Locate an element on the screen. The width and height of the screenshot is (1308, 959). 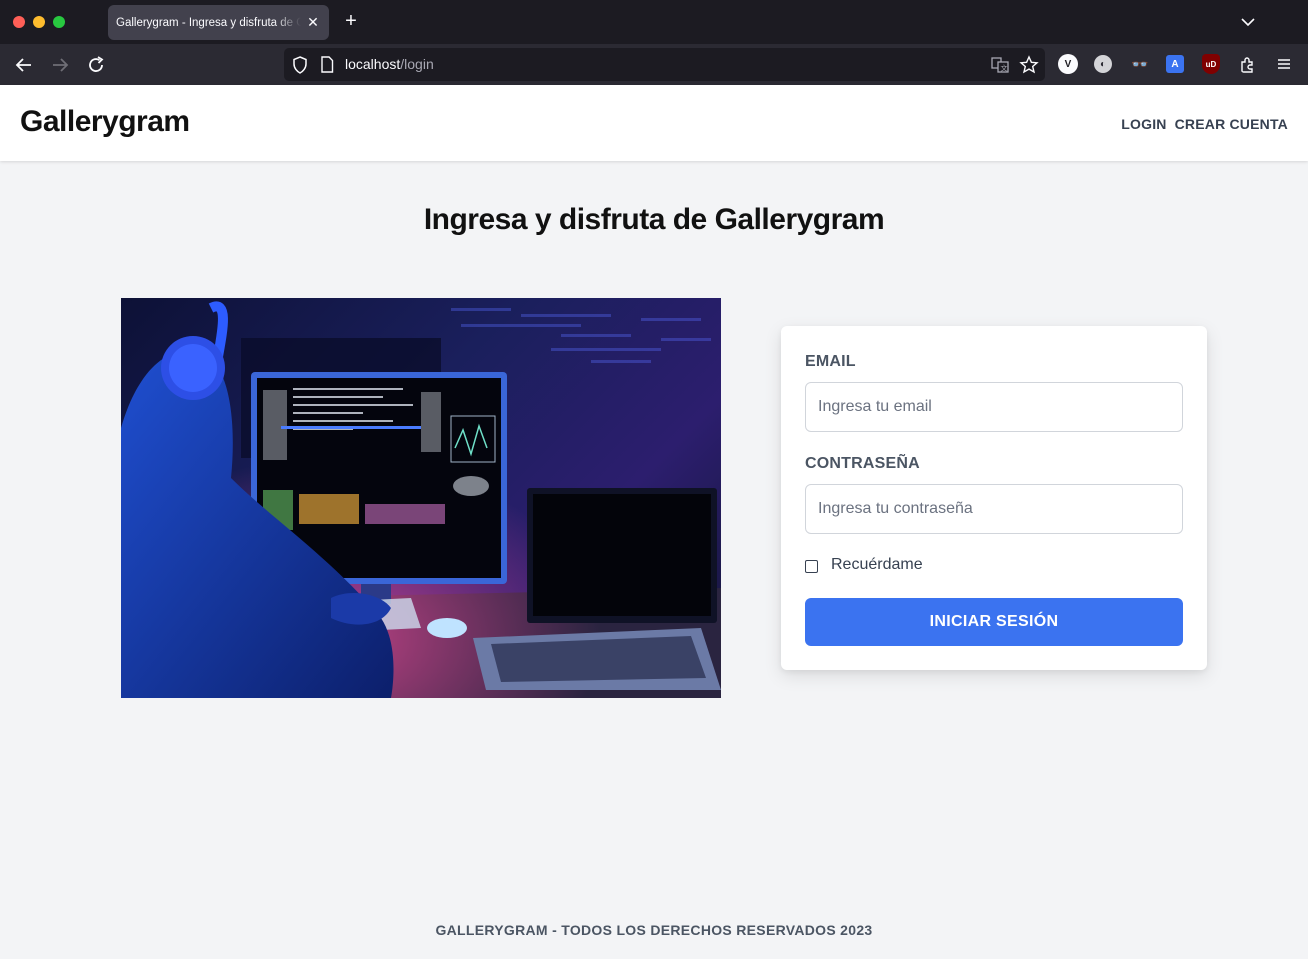
password-label: CONTRASEÑA is located at coordinates (862, 463).